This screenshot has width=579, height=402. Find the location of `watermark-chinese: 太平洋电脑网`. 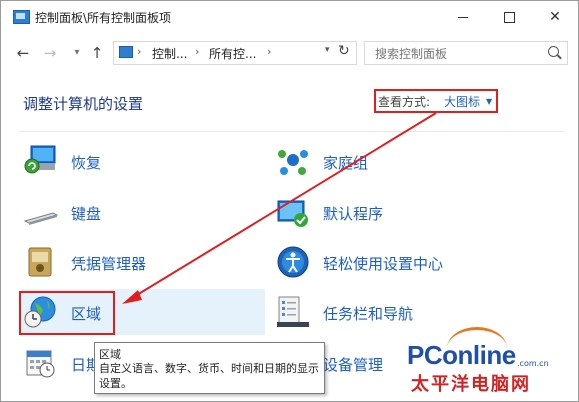

watermark-chinese: 太平洋电脑网 is located at coordinates (471, 384).